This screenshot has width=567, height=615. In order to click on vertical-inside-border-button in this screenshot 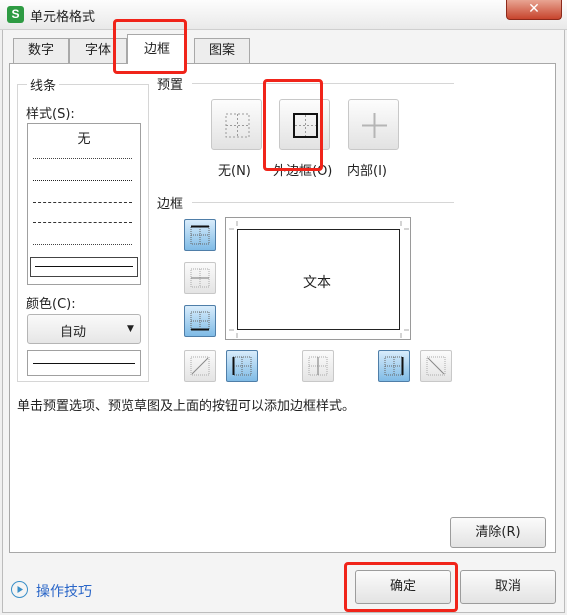, I will do `click(318, 366)`.